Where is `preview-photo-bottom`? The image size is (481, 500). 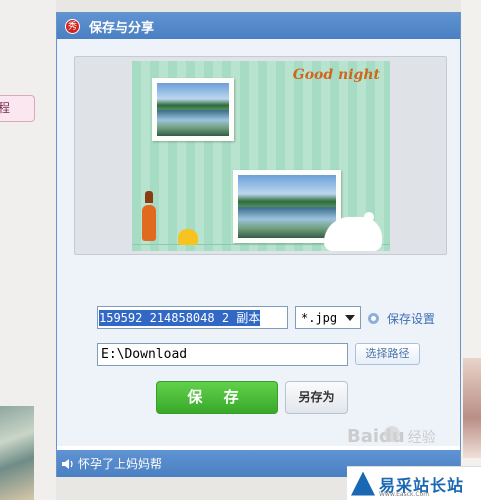
preview-photo-bottom is located at coordinates (287, 206).